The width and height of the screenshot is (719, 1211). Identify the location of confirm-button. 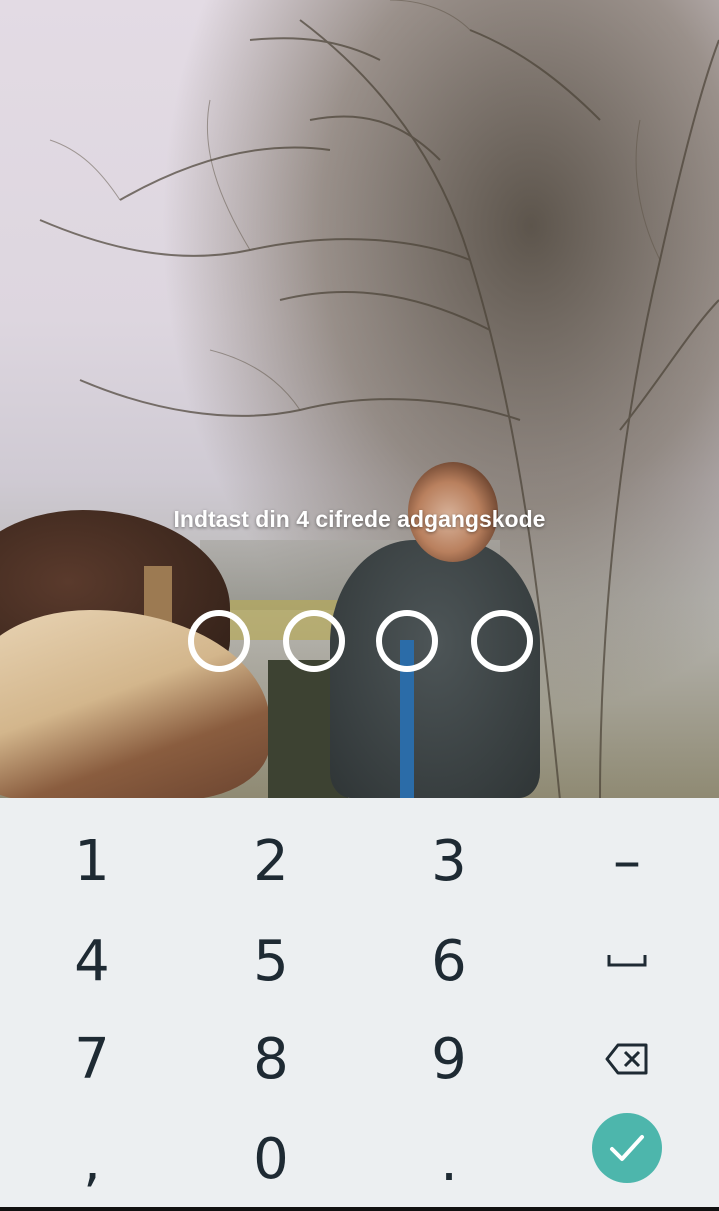
(627, 1148).